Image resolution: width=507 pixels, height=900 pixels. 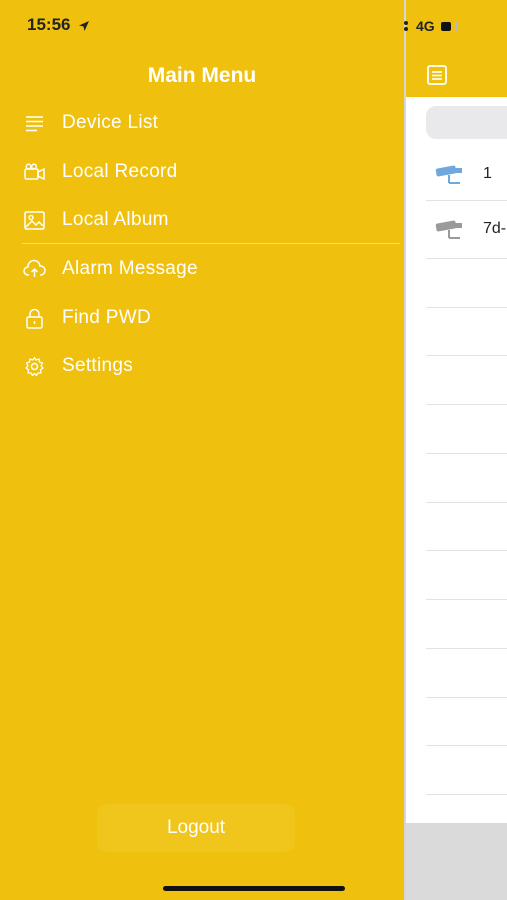 I want to click on device-name: 1, so click(x=487, y=173).